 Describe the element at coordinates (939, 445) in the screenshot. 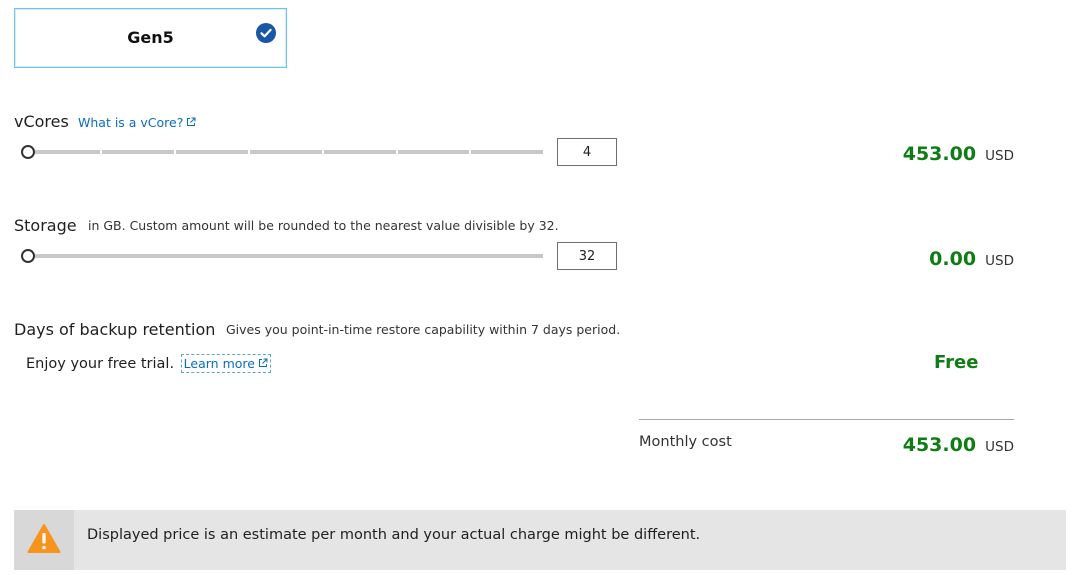

I see `monthly-cost-amount: 453.00` at that location.